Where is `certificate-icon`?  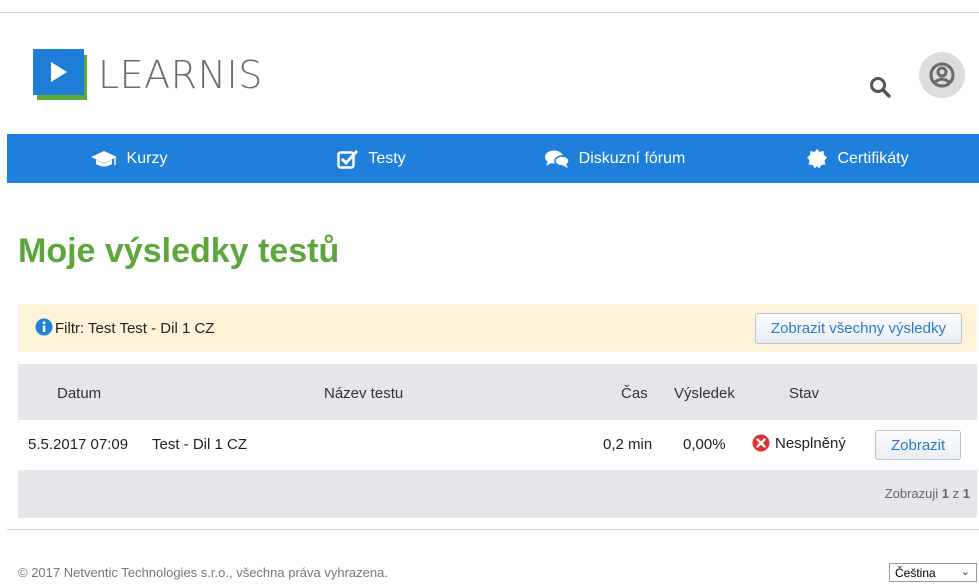
certificate-icon is located at coordinates (817, 158).